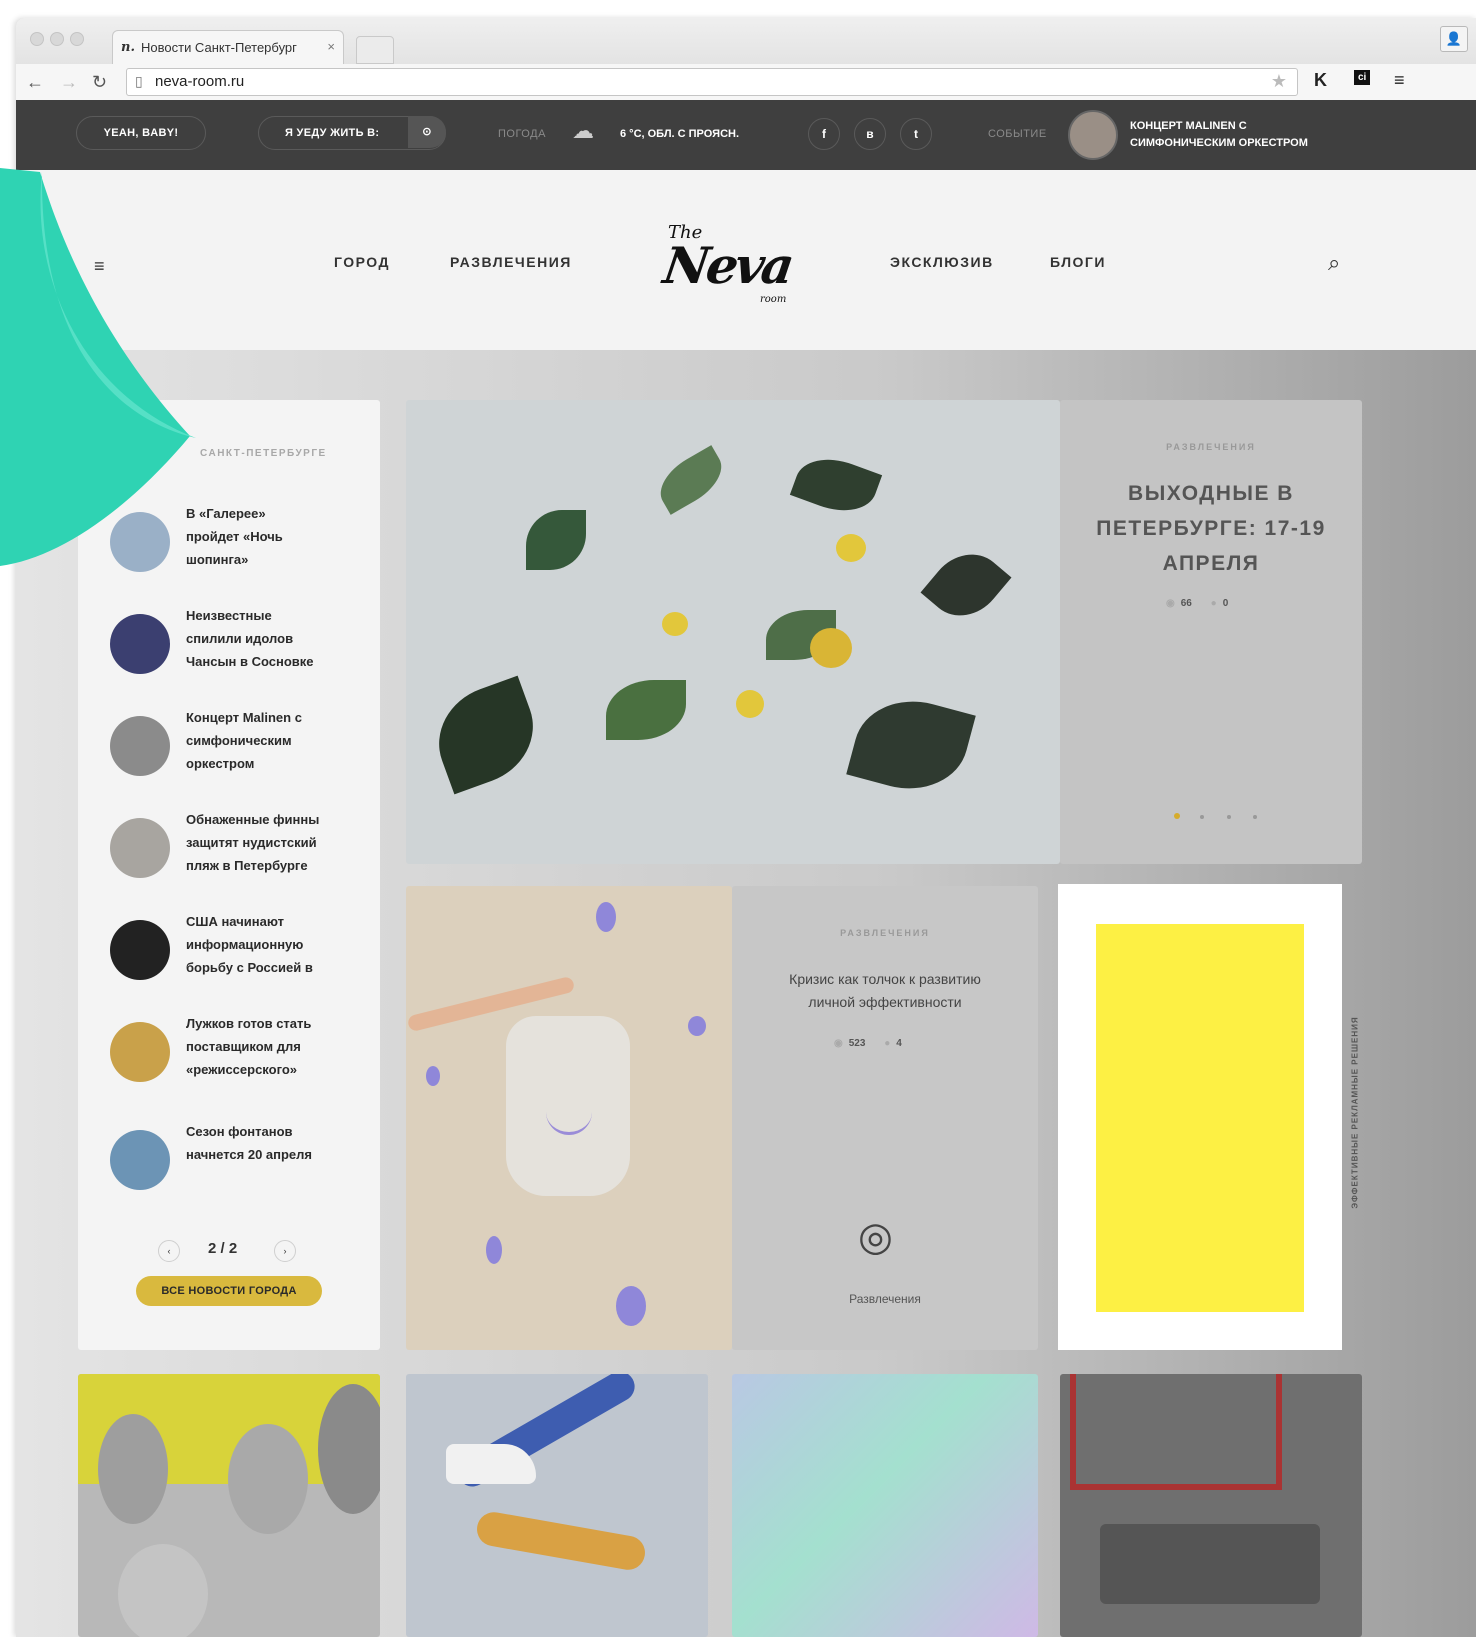  I want to click on window-close-button, so click(37, 39).